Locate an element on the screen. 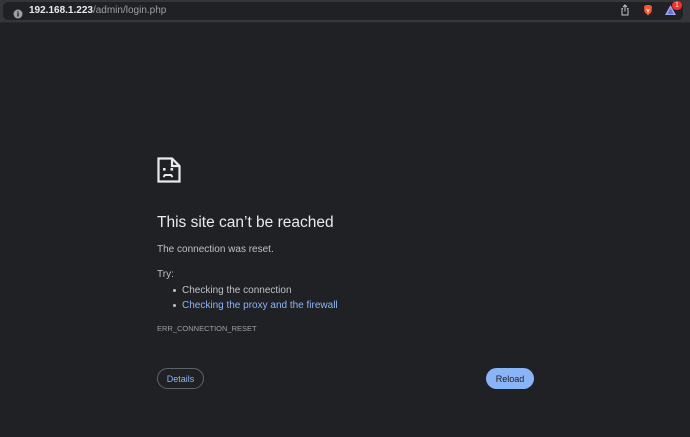 Image resolution: width=690 pixels, height=437 pixels. url-text: 192.168.1.223/admin/login.php is located at coordinates (97, 11).